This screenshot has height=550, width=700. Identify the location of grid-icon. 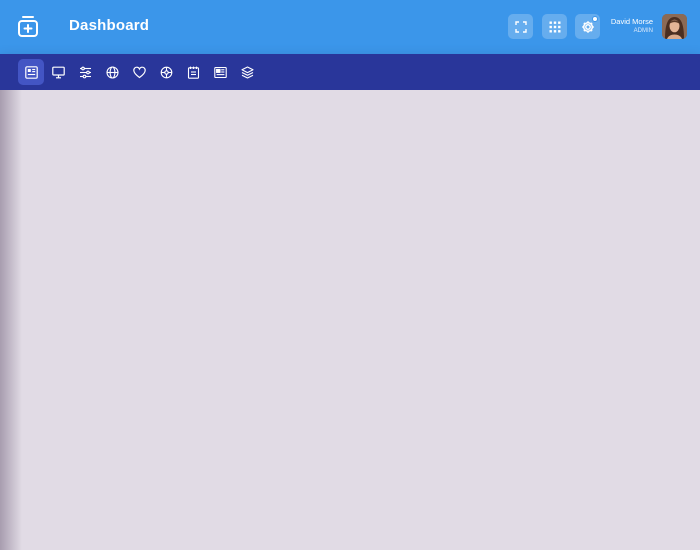
(554, 26).